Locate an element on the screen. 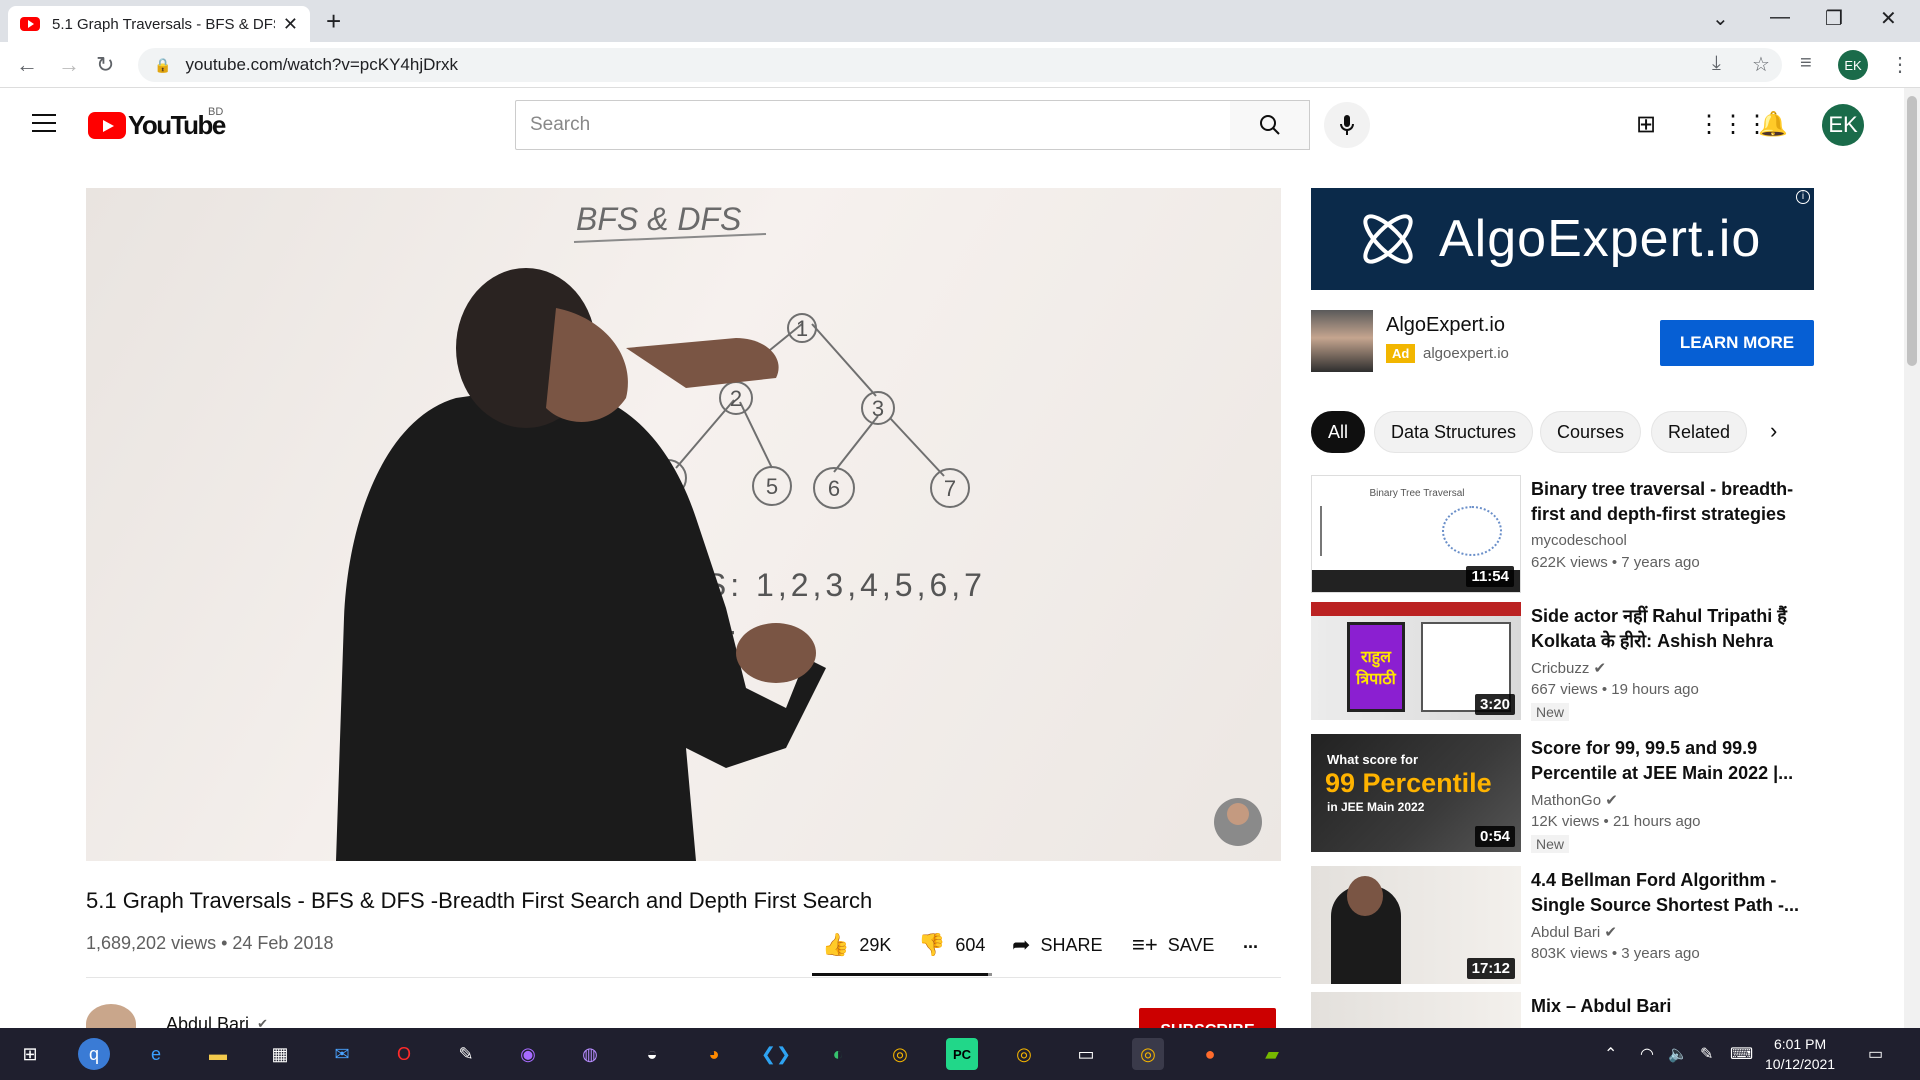 This screenshot has width=1920, height=1080. tab-title: 5.1 Graph Traversals - BFS & DFS is located at coordinates (163, 24).